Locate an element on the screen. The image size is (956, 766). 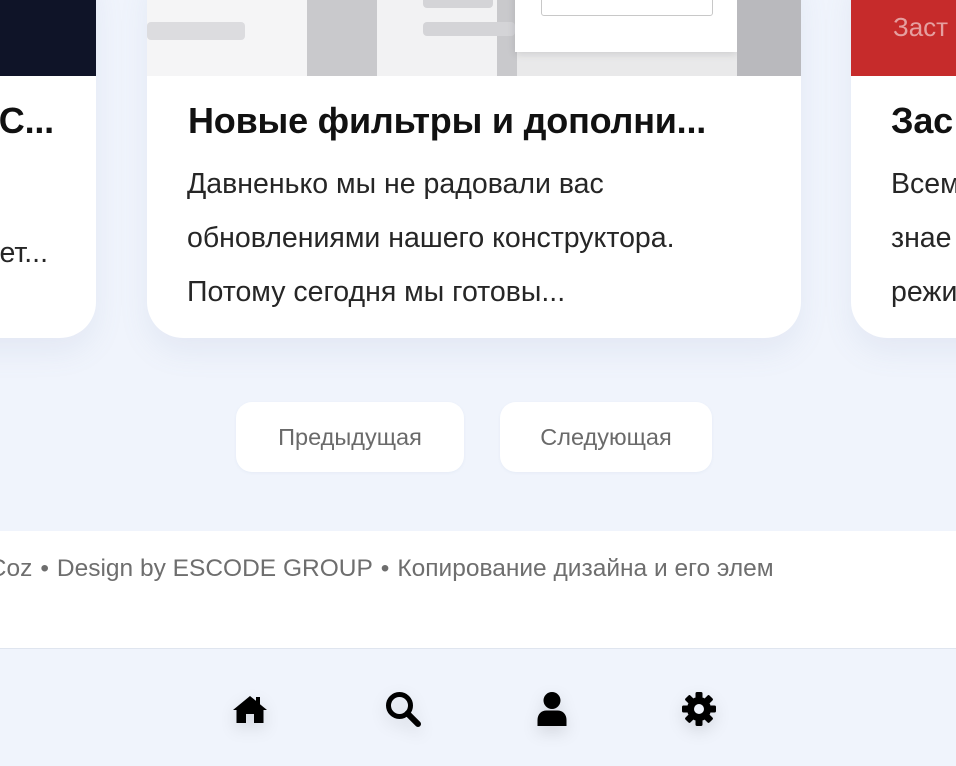
next-page-button: Следующая is located at coordinates (606, 437).